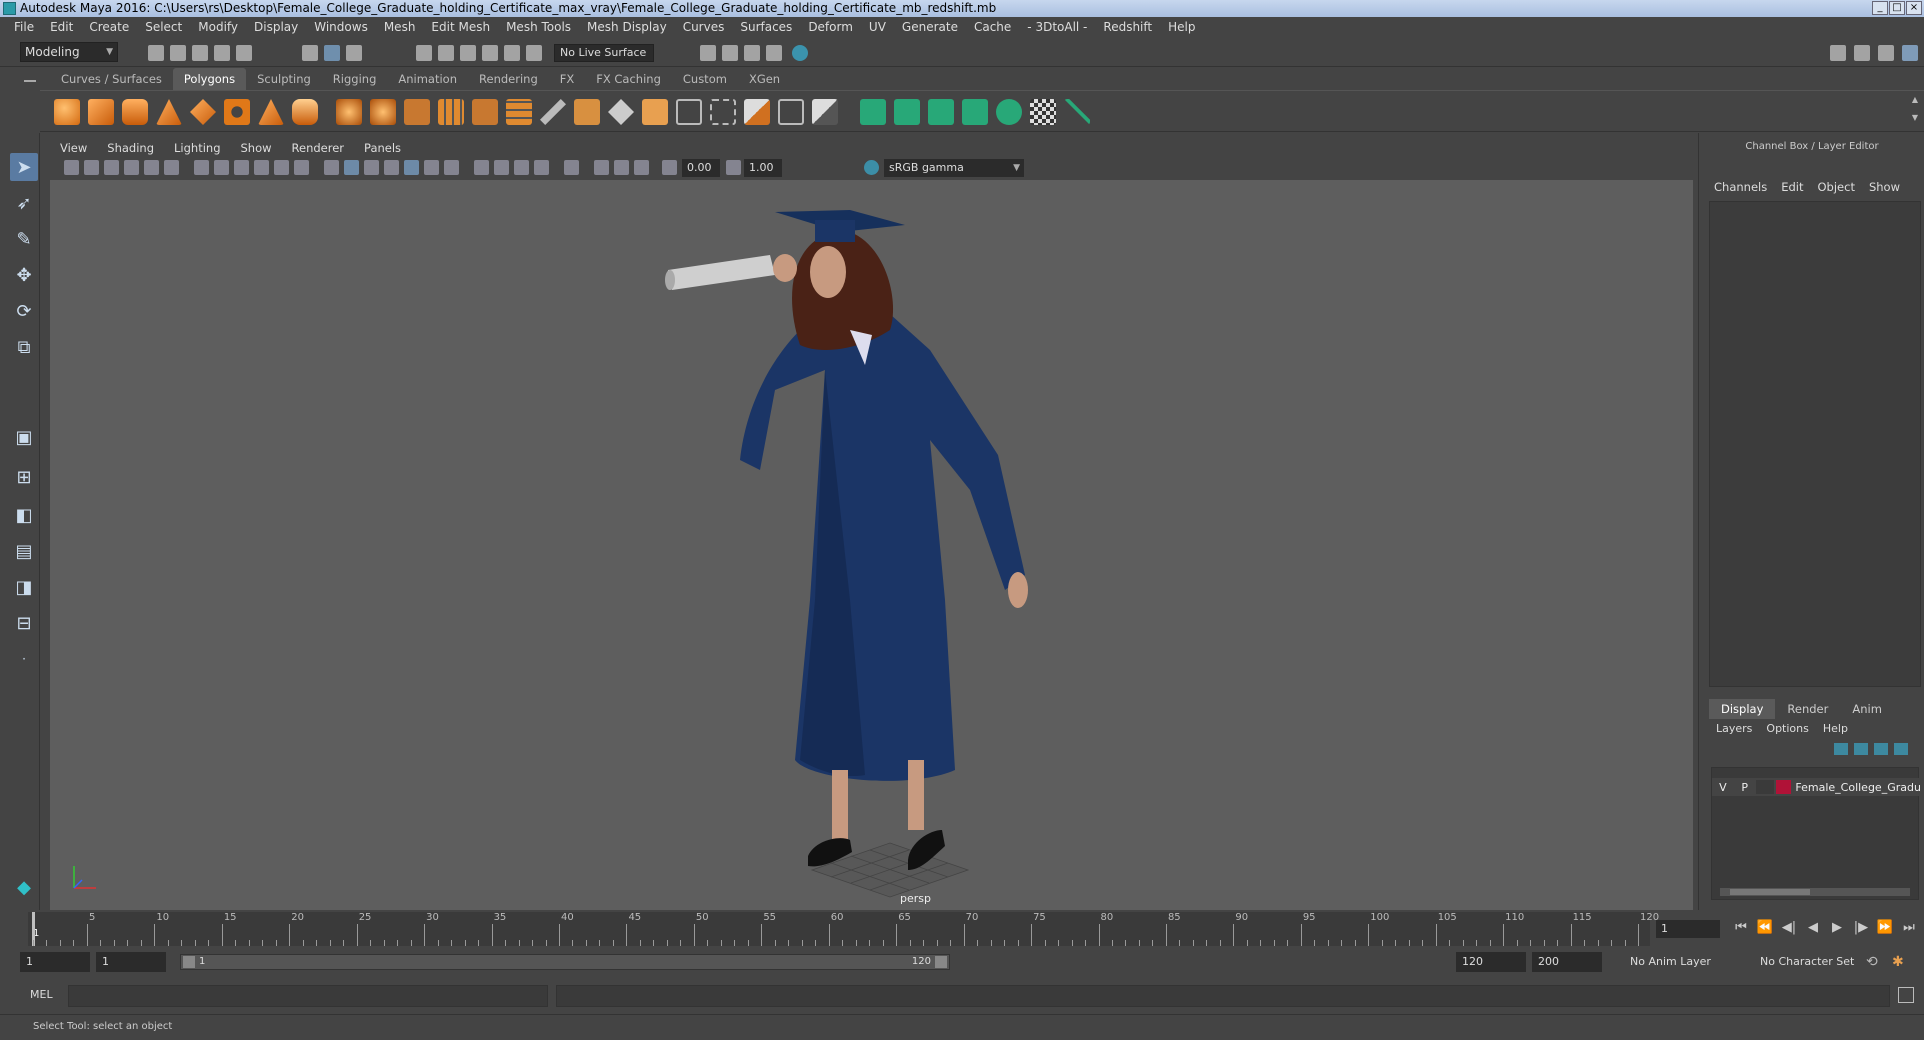 This screenshot has height=1040, width=1924. Describe the element at coordinates (431, 167) in the screenshot. I see `lights-icon` at that location.